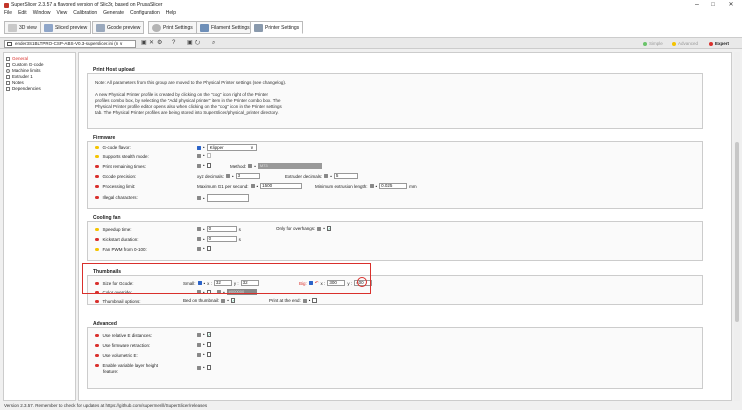  What do you see at coordinates (8, 13) in the screenshot?
I see `menu-file: File` at bounding box center [8, 13].